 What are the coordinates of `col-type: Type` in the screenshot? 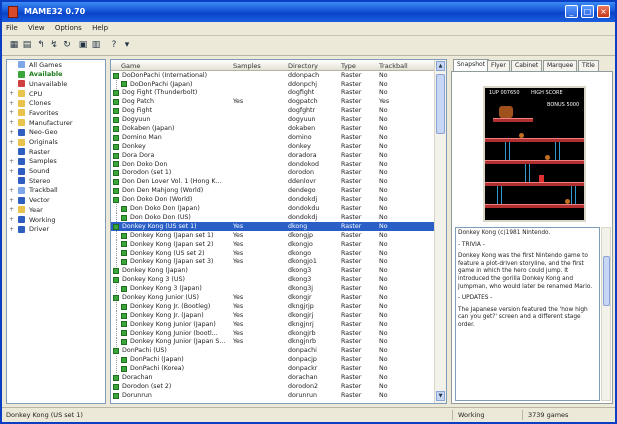 It's located at (348, 66).